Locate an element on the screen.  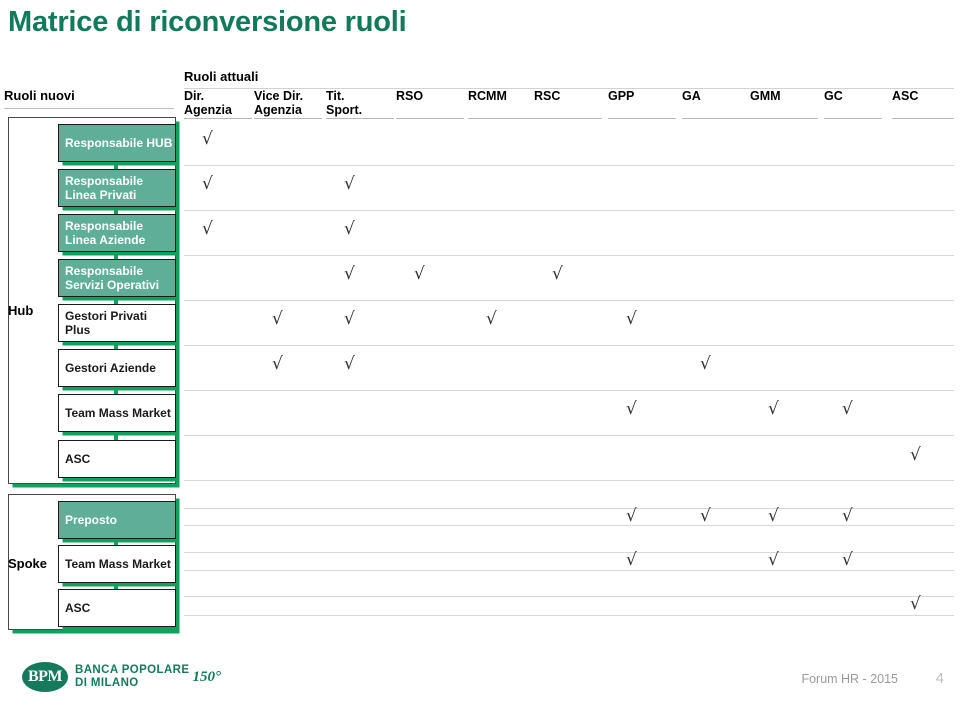
column-header-10: ASC is located at coordinates (905, 96).